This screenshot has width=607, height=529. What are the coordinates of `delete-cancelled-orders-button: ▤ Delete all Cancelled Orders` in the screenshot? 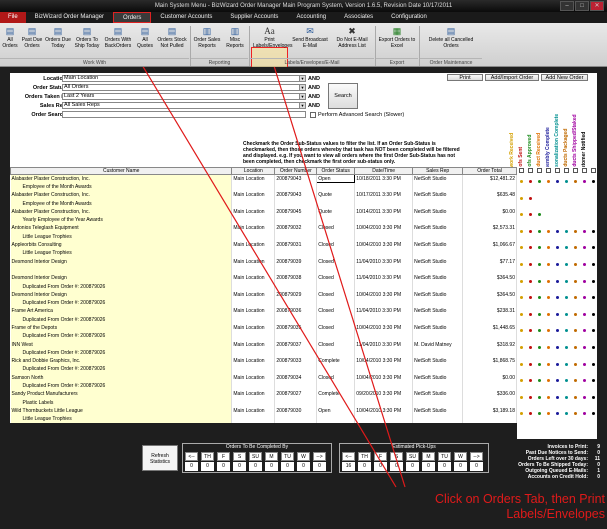 It's located at (451, 37).